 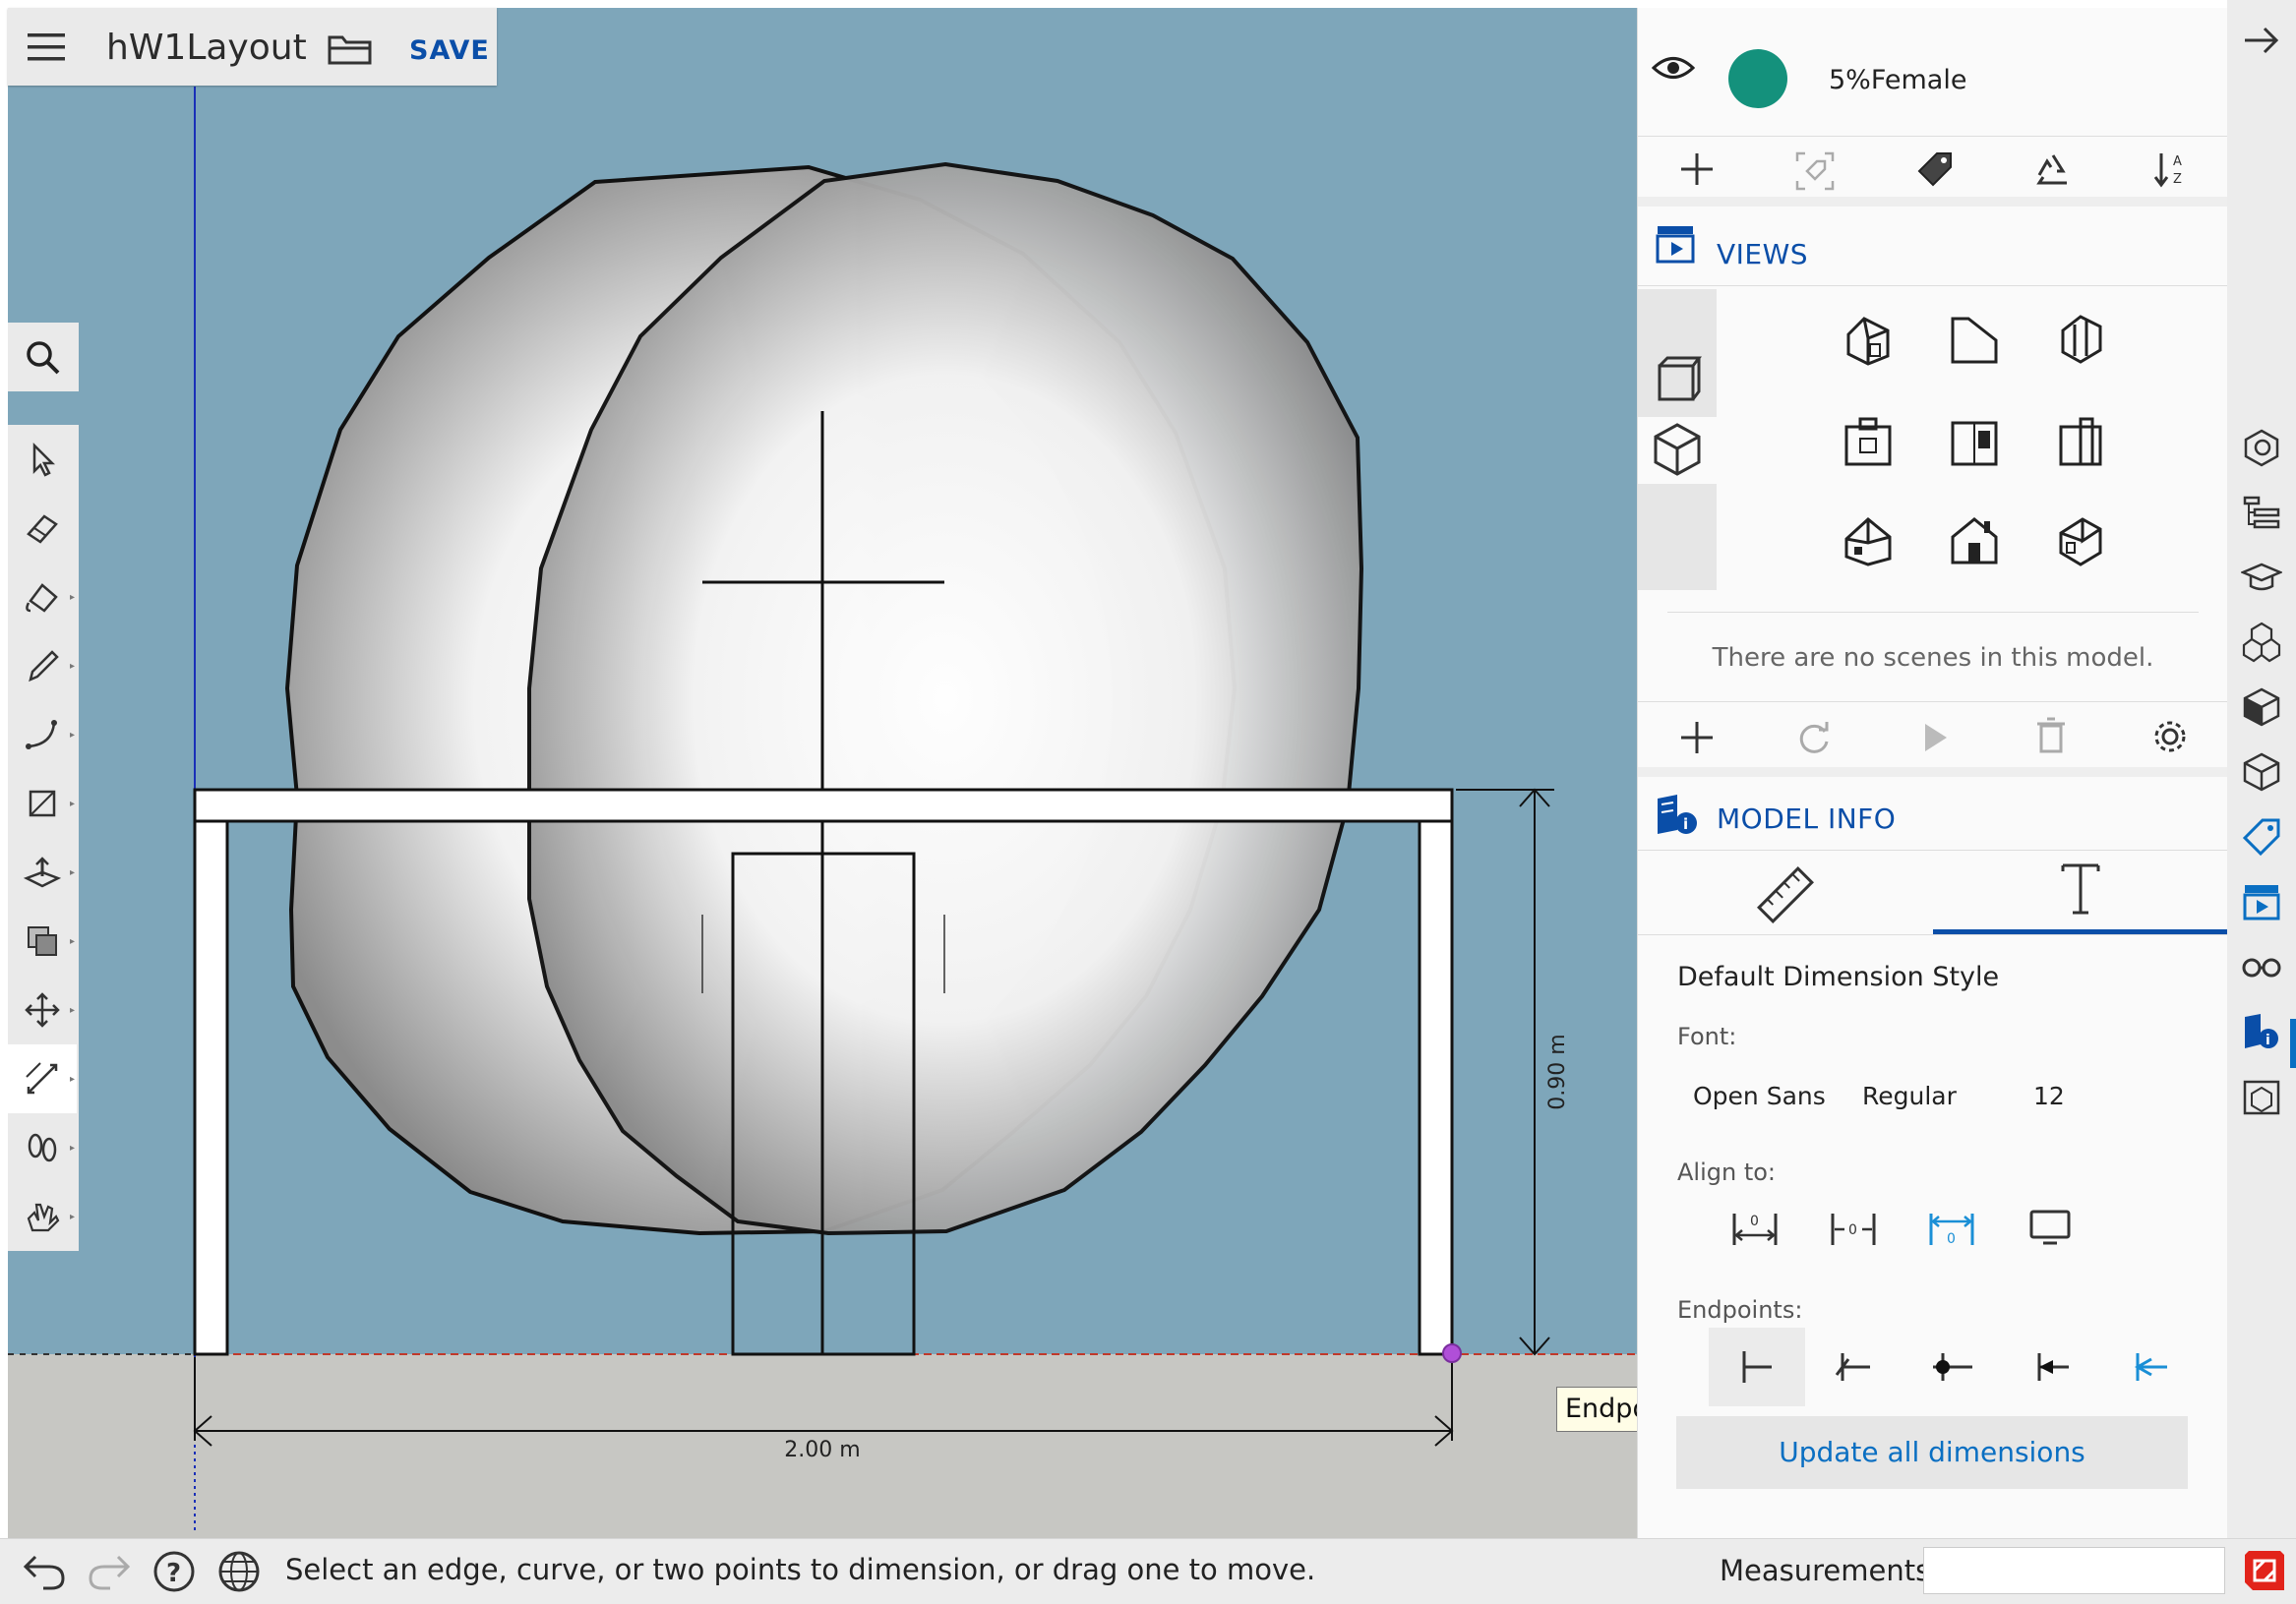 I want to click on orbit-tool-button: ▸, so click(x=42, y=1216).